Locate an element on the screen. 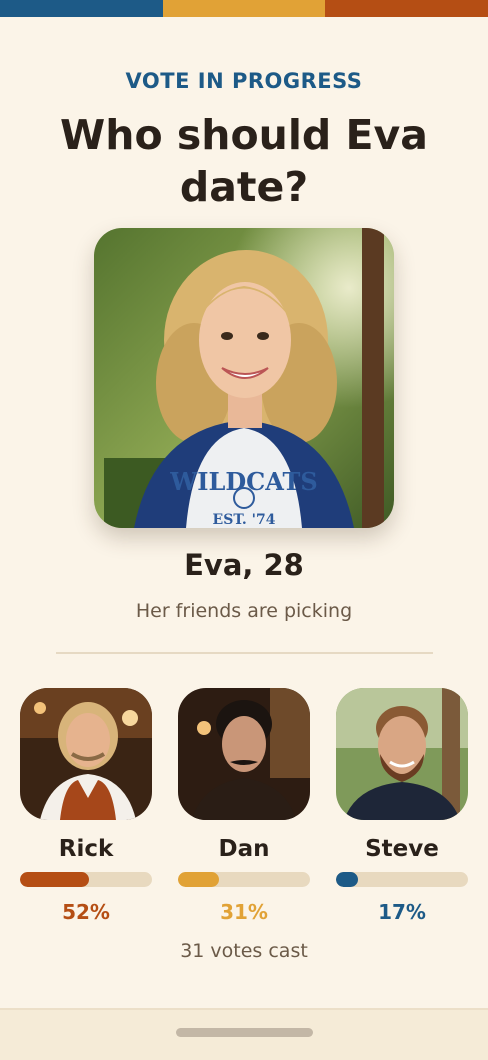 The height and width of the screenshot is (1060, 488). vote-bar-fill-dan is located at coordinates (198, 879).